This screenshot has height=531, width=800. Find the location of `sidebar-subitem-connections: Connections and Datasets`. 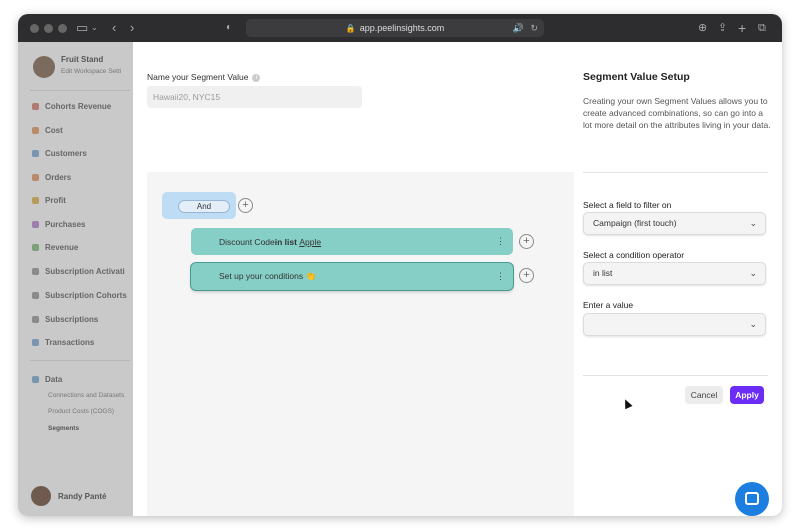

sidebar-subitem-connections: Connections and Datasets is located at coordinates (86, 395).